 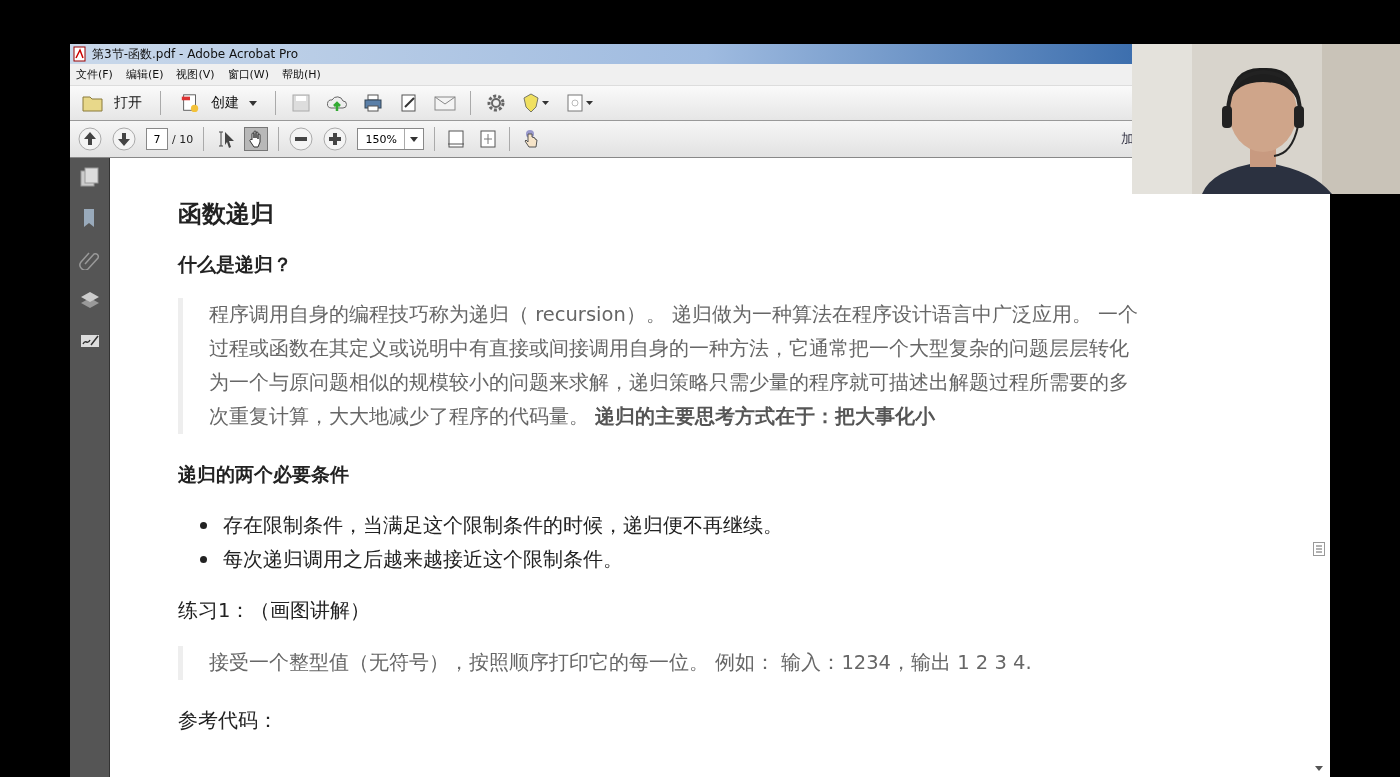 I want to click on next-page-icon, so click(x=124, y=139).